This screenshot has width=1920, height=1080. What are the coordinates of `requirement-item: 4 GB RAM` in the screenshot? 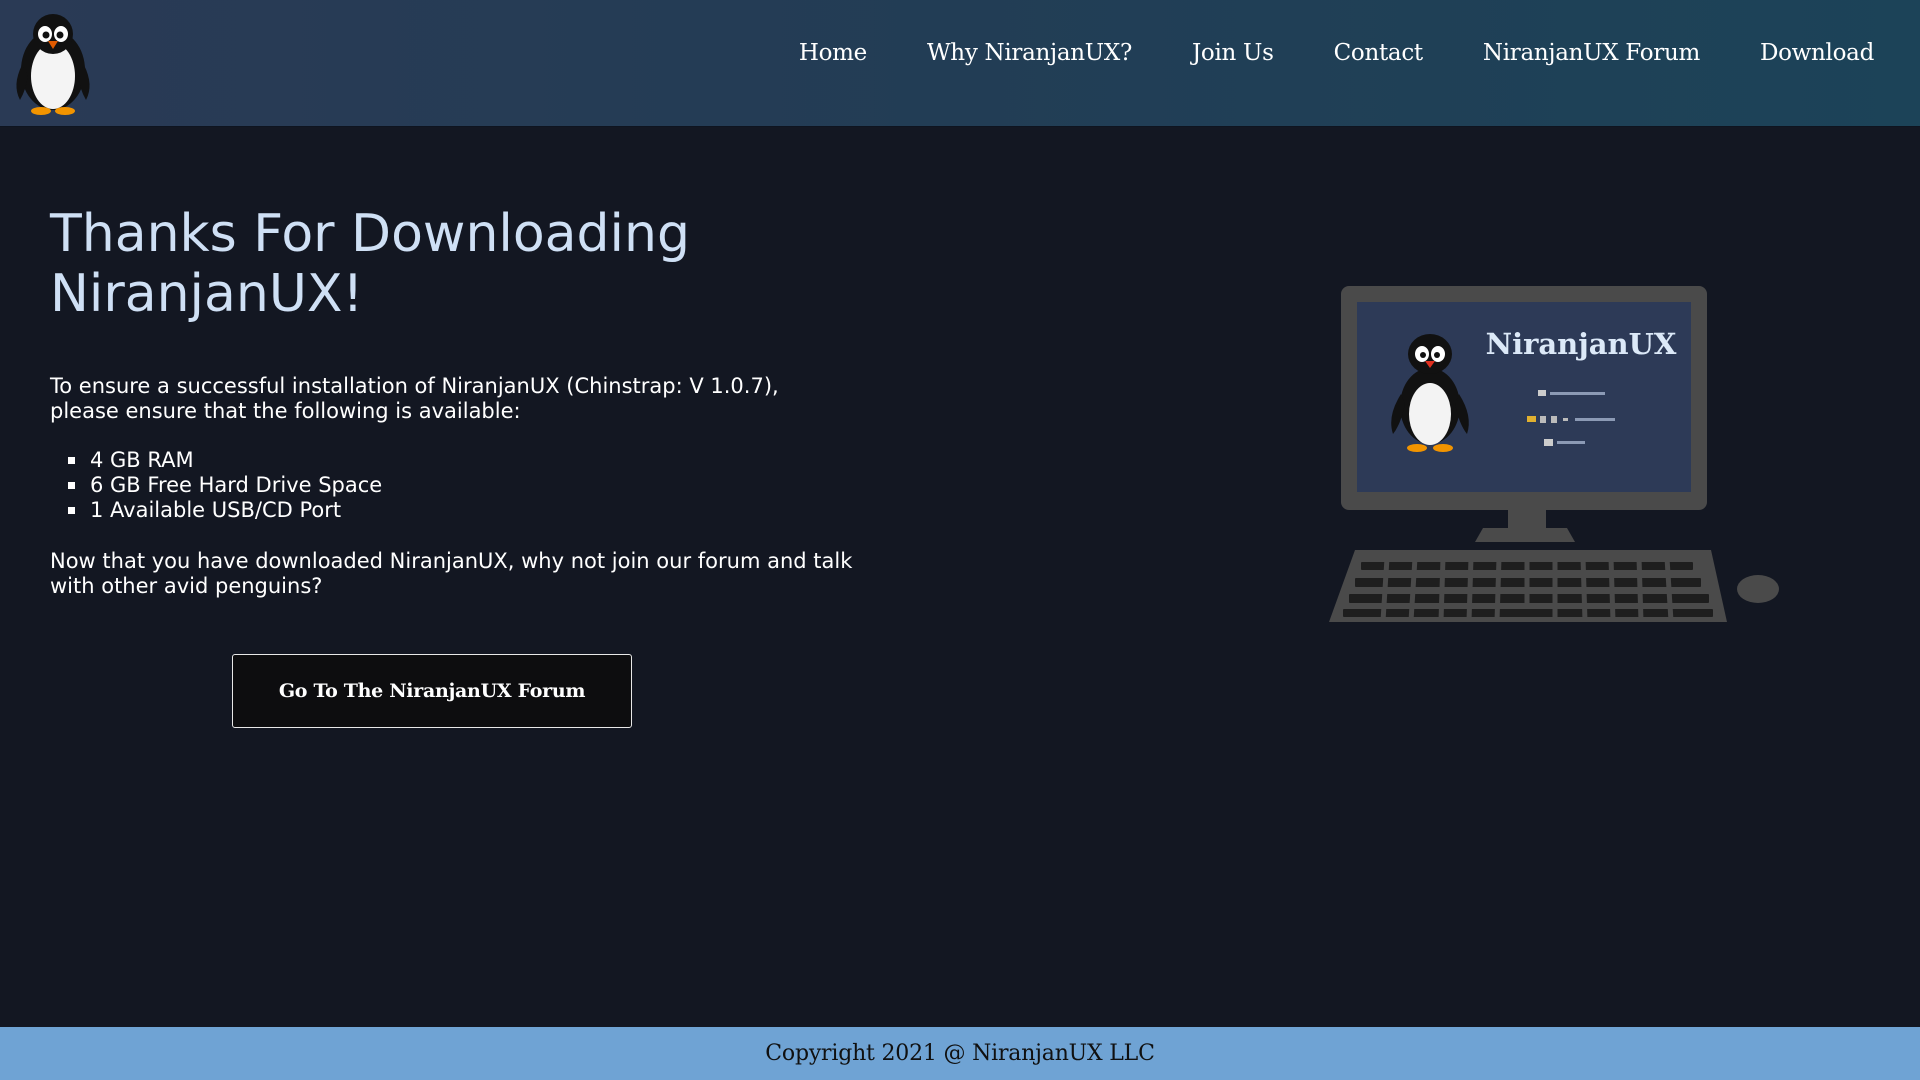 It's located at (216, 460).